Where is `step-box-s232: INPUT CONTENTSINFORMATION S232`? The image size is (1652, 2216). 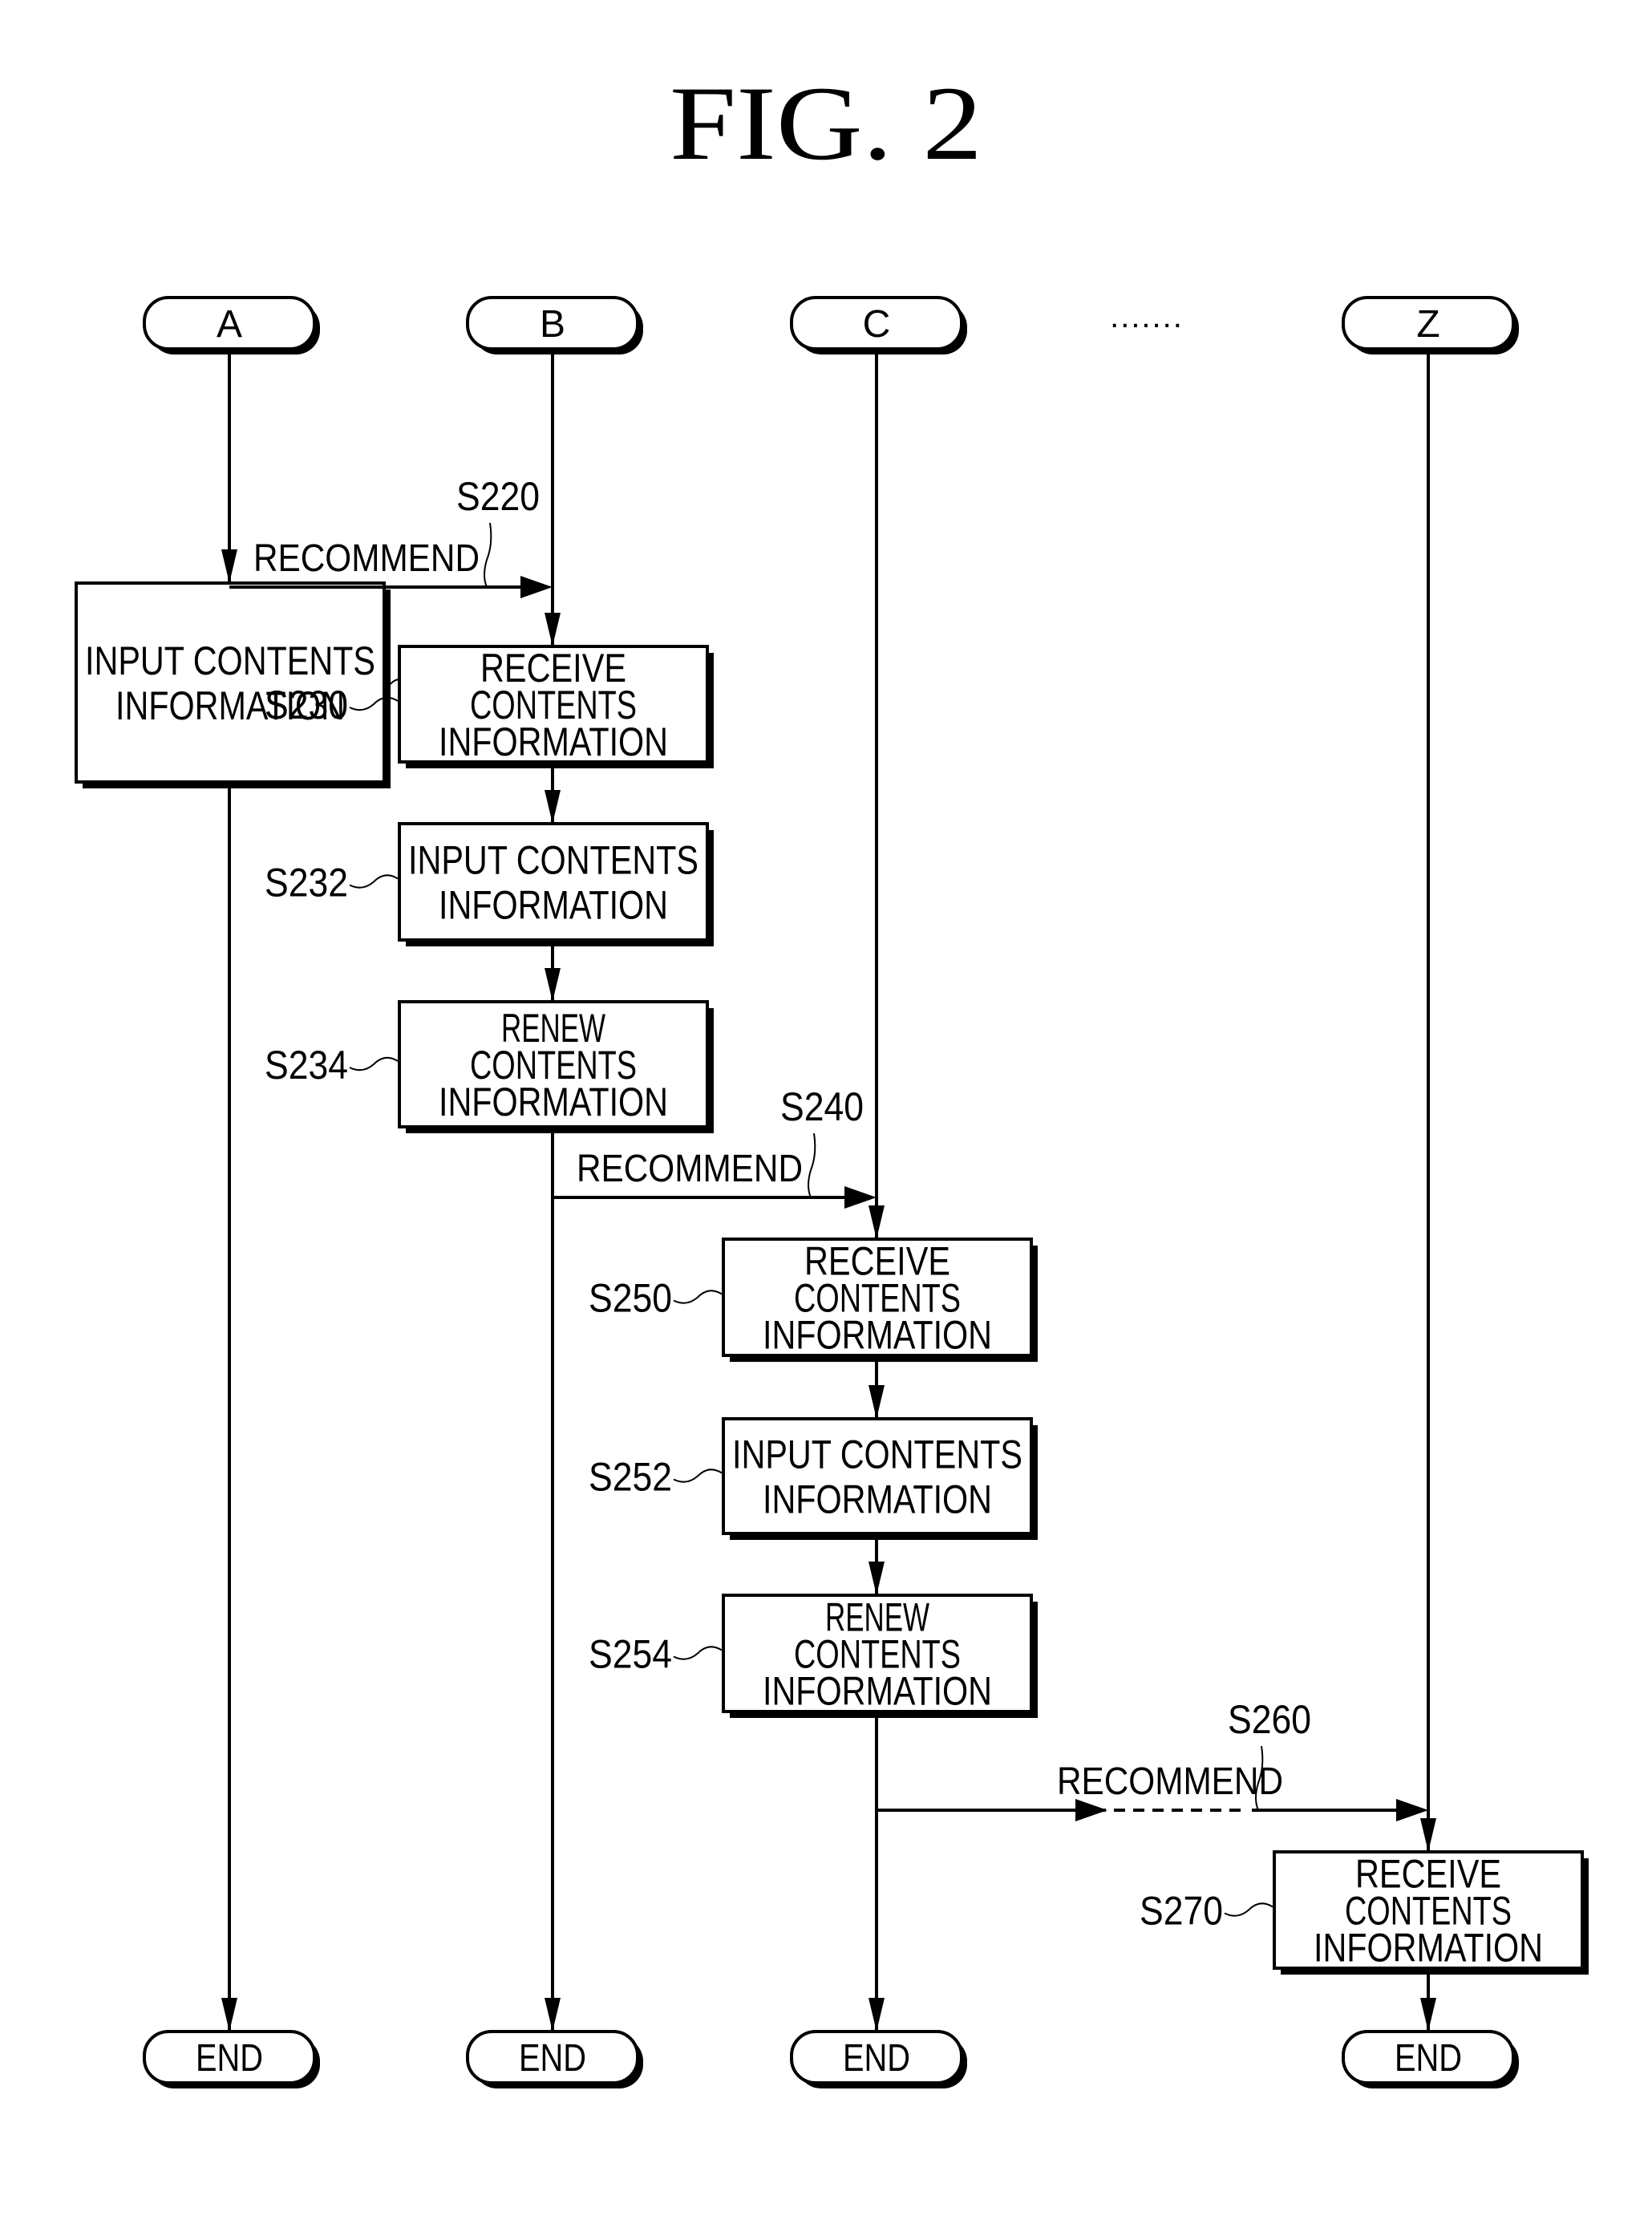 step-box-s232: INPUT CONTENTSINFORMATION S232 is located at coordinates (489, 884).